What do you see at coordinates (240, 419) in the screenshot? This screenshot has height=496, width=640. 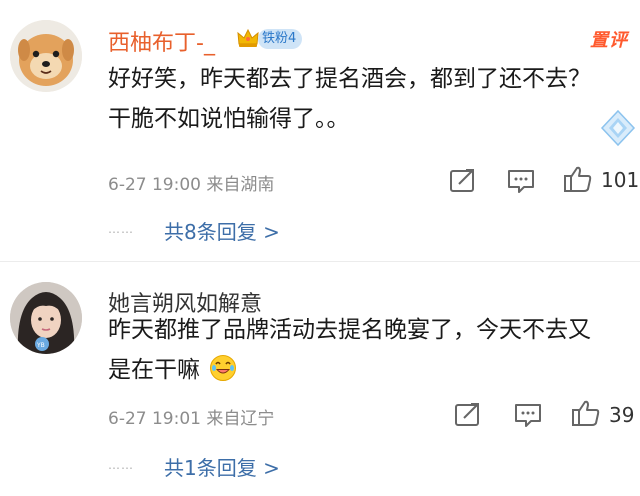 I see `location: 来自辽宁` at bounding box center [240, 419].